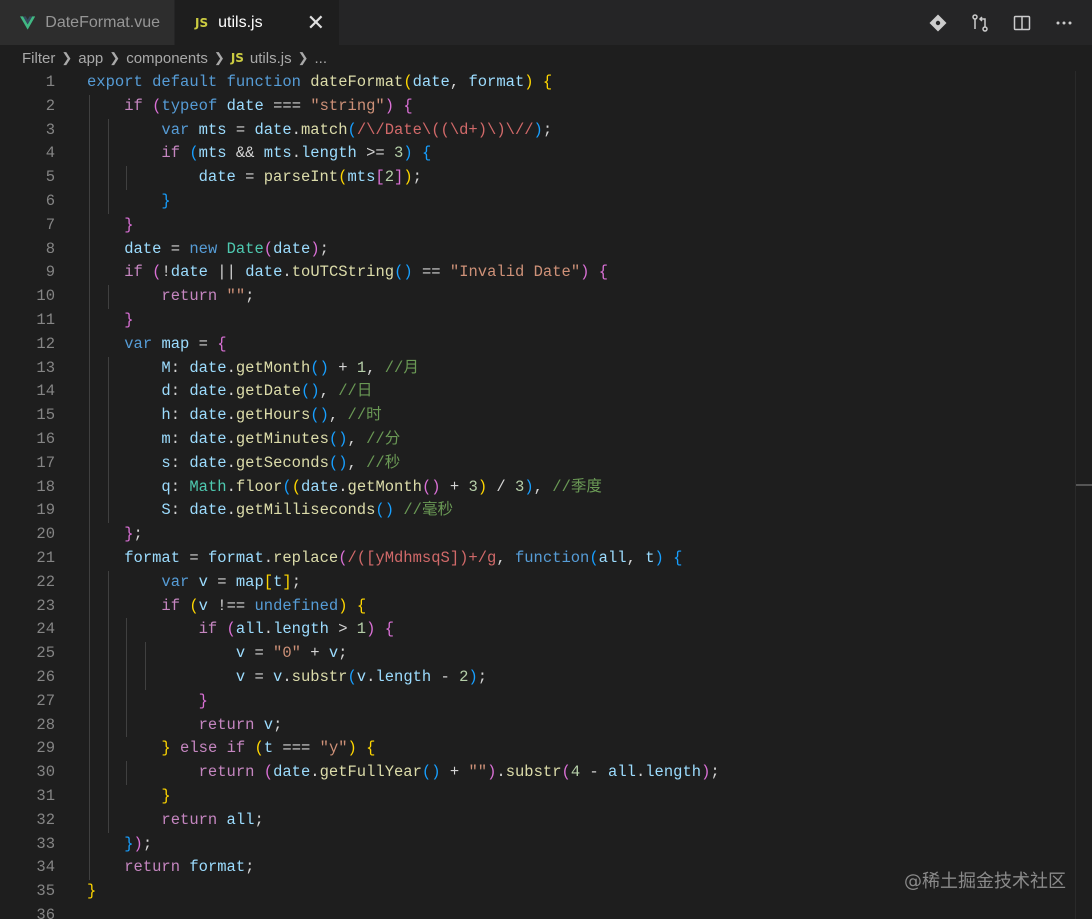  What do you see at coordinates (316, 22) in the screenshot?
I see `close-icon: ✕` at bounding box center [316, 22].